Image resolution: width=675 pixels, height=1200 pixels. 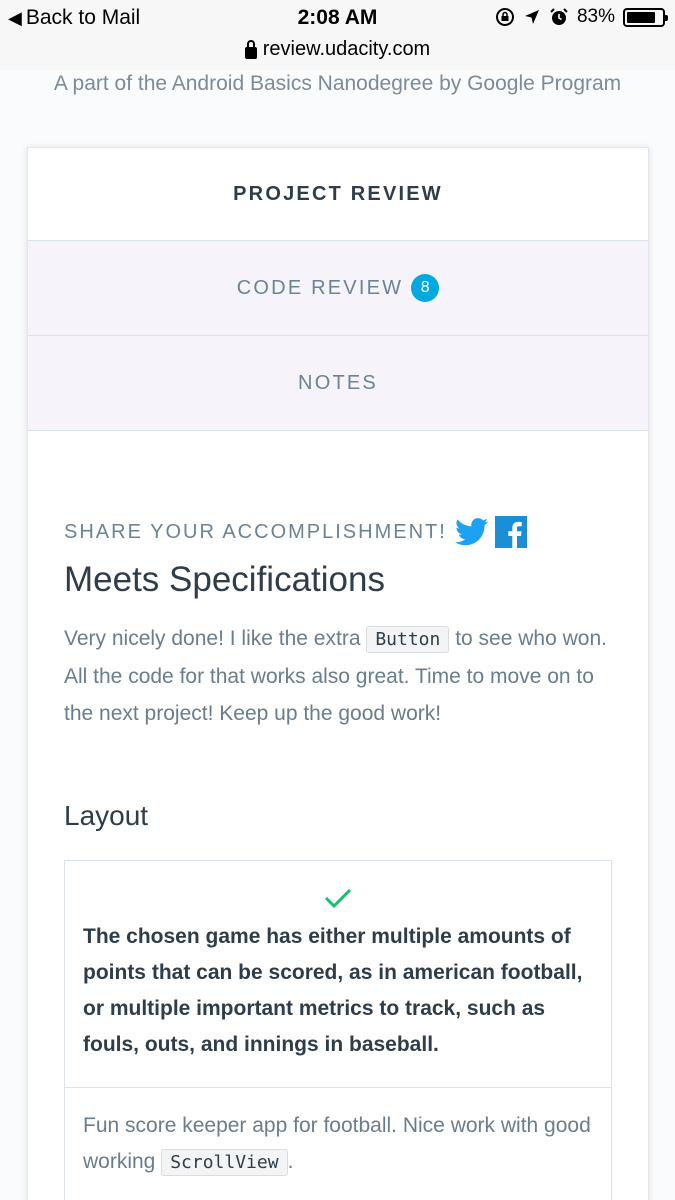 I want to click on tab-label: PROJECT REVIEW, so click(x=338, y=193).